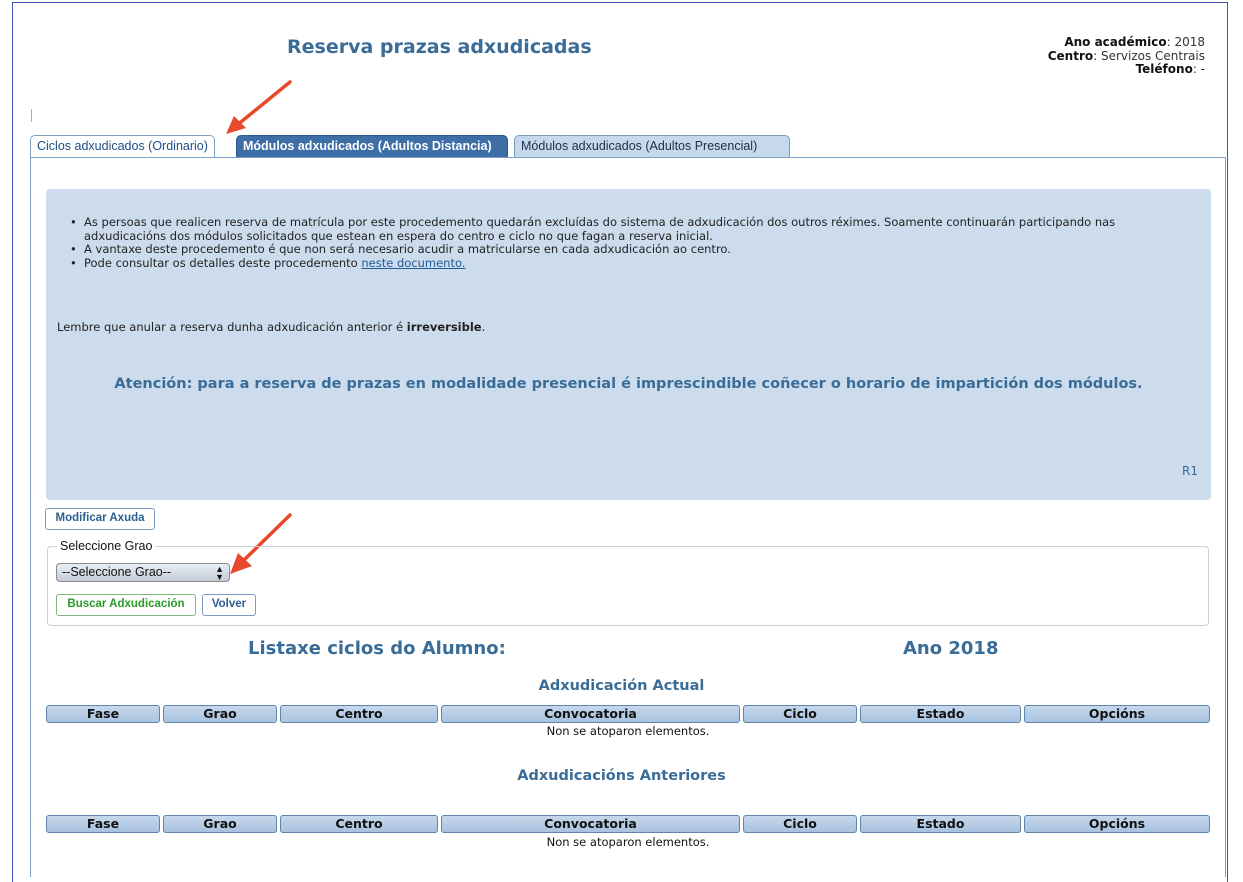 The width and height of the screenshot is (1243, 882). I want to click on select-arrows-icon: ▲ ▼, so click(219, 573).